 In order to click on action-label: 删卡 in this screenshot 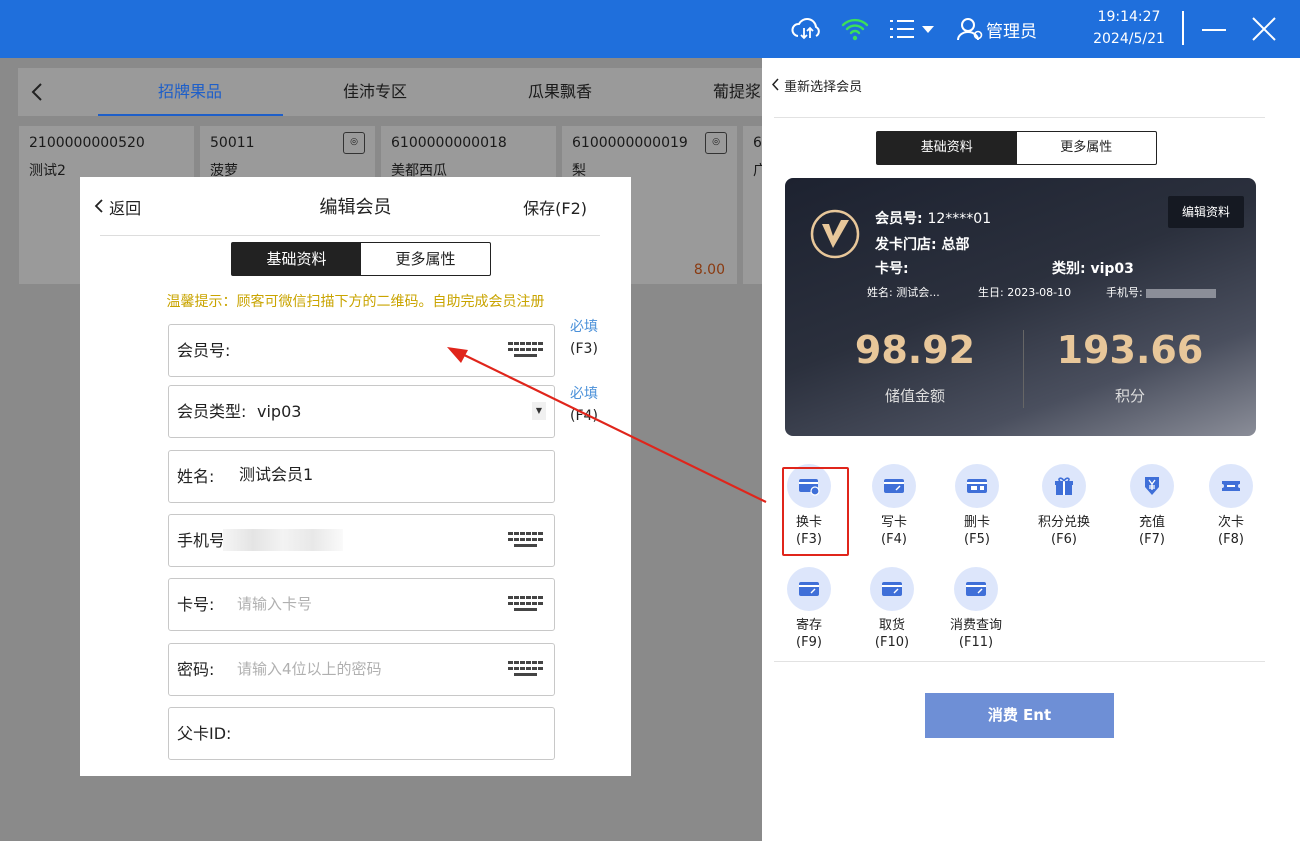, I will do `click(976, 522)`.